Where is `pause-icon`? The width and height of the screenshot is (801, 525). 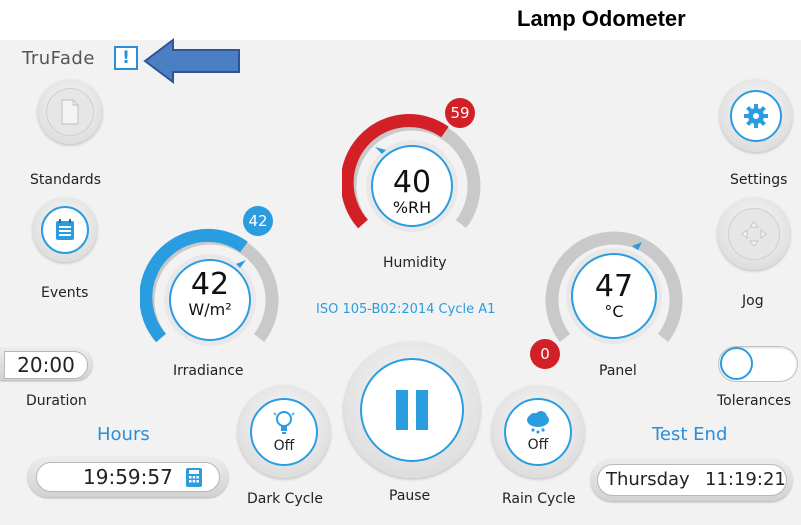
pause-icon is located at coordinates (412, 410).